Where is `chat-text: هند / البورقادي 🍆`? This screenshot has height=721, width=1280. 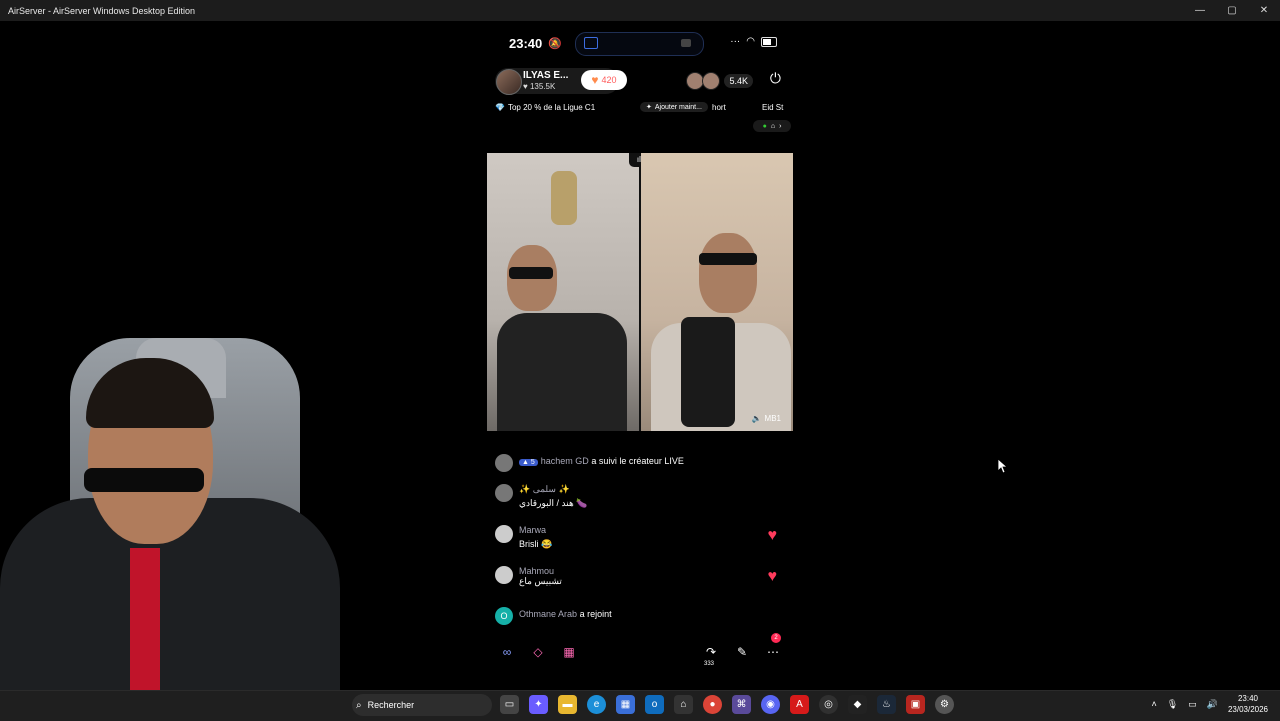 chat-text: هند / البورقادي 🍆 is located at coordinates (553, 503).